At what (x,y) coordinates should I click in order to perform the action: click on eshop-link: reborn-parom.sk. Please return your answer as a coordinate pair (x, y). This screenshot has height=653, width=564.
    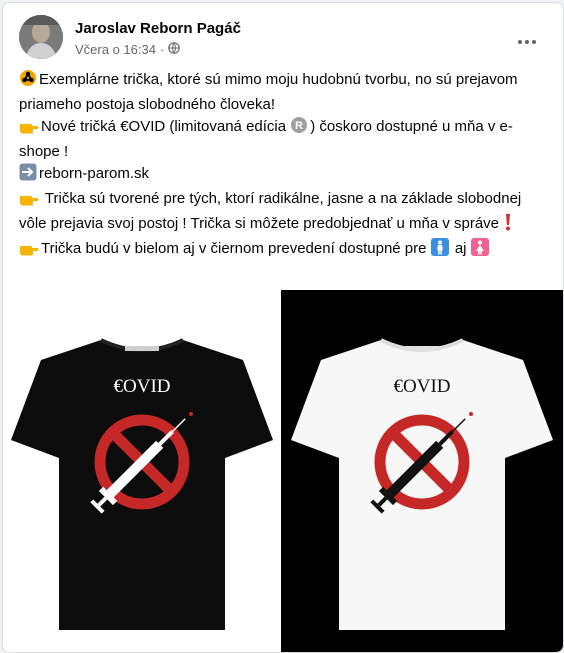
    Looking at the image, I should click on (94, 173).